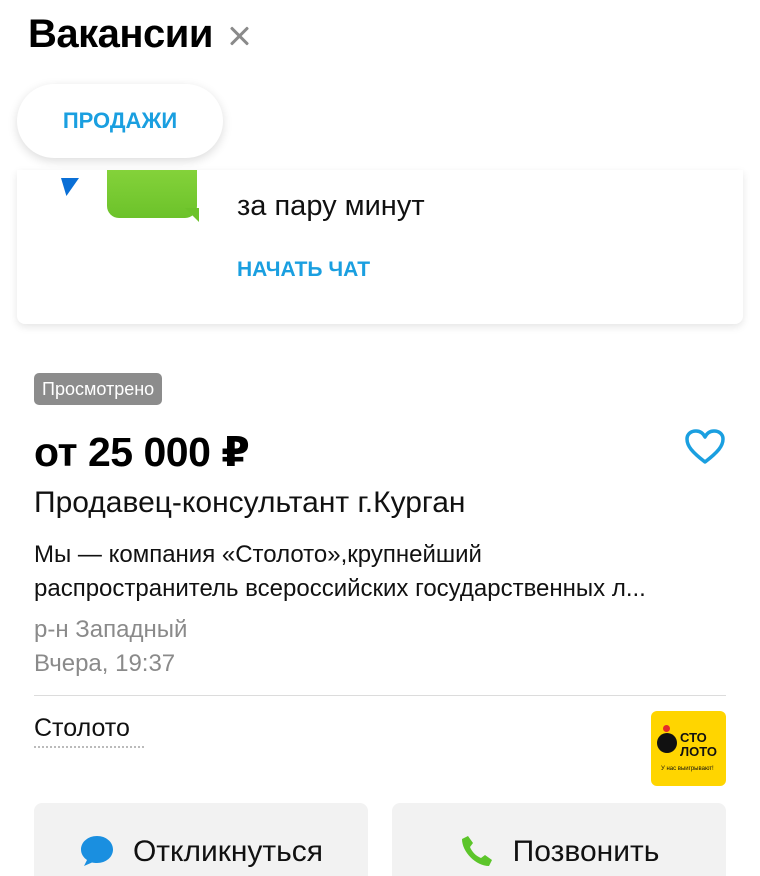 Image resolution: width=760 pixels, height=876 pixels. What do you see at coordinates (249, 503) in the screenshot?
I see `job-title: Продавец-консультант г.Курган` at bounding box center [249, 503].